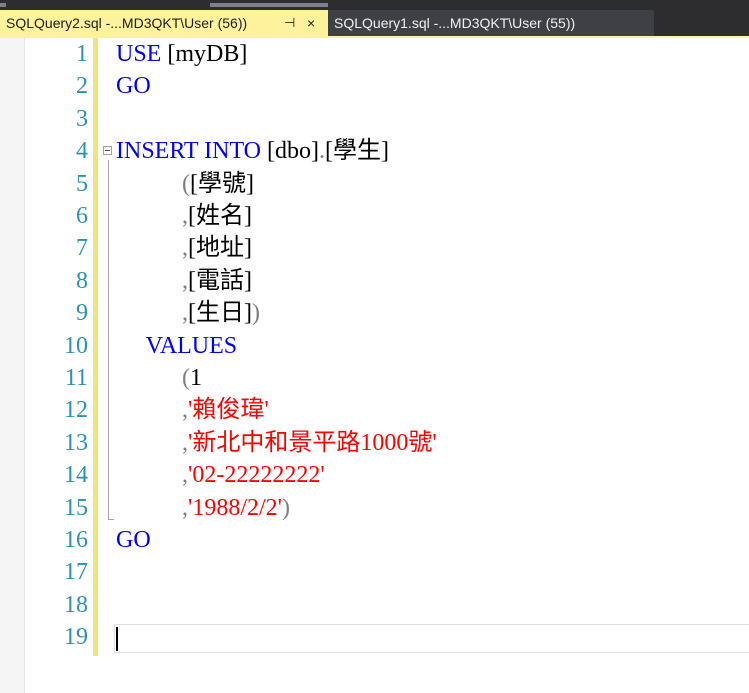 The height and width of the screenshot is (693, 749). I want to click on tab-sqlquery1: SQLQuery1.sql -...MD3QKT\User (55)), so click(491, 23).